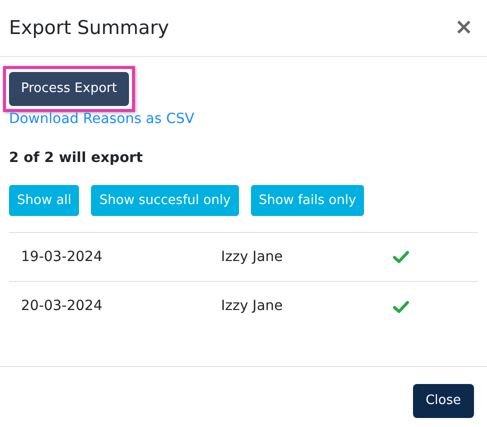  Describe the element at coordinates (76, 158) in the screenshot. I see `export-summary-text: 2 of 2 will export` at that location.